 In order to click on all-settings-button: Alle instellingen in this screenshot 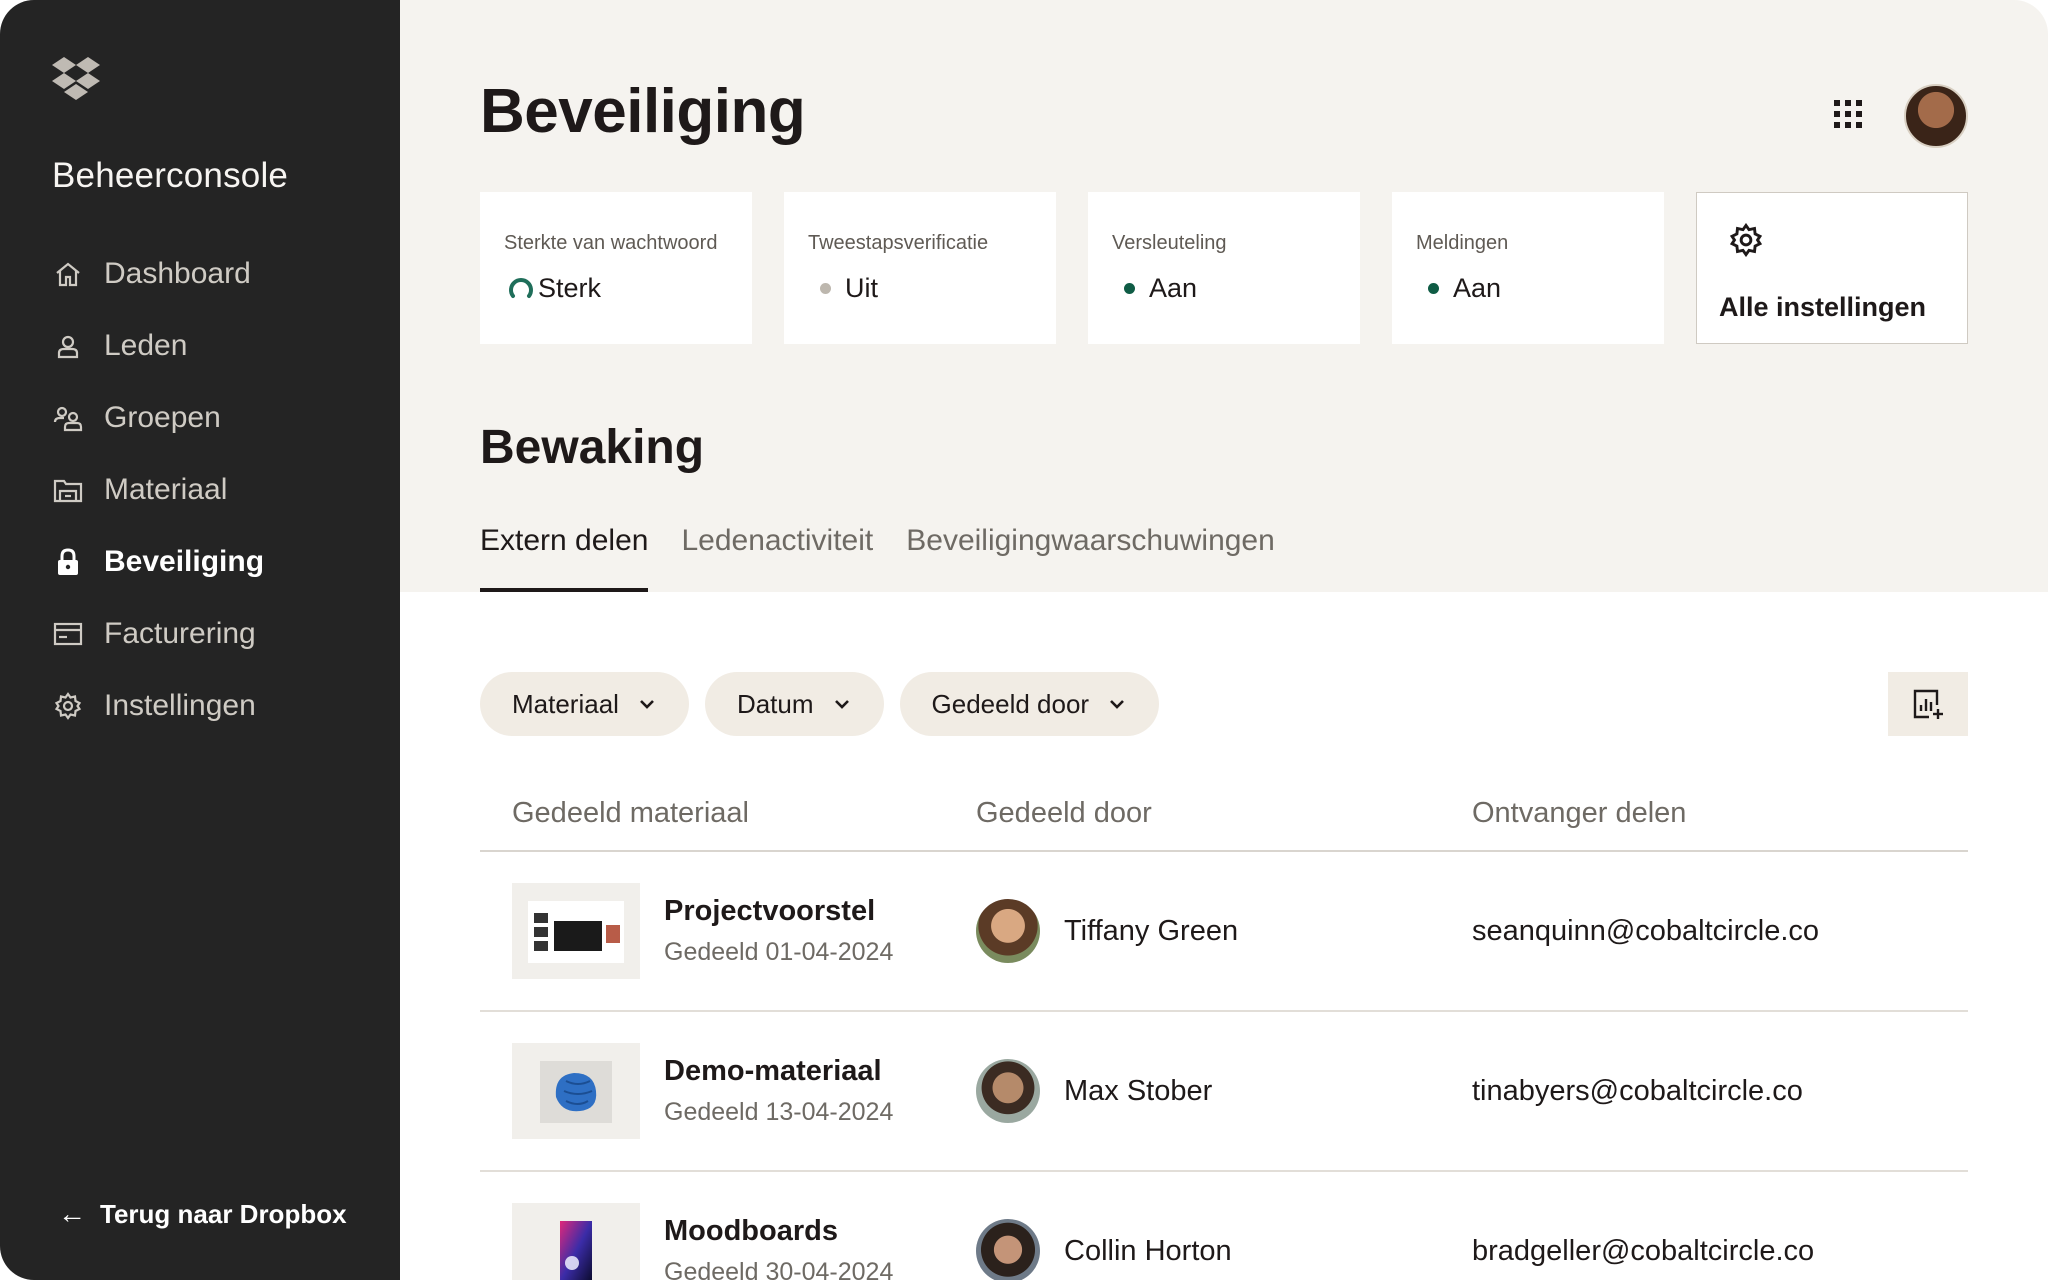, I will do `click(1832, 268)`.